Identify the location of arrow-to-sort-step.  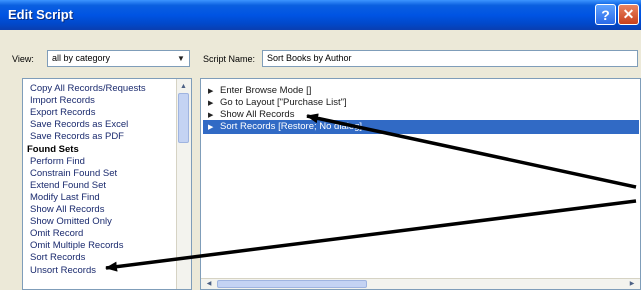
(471, 151).